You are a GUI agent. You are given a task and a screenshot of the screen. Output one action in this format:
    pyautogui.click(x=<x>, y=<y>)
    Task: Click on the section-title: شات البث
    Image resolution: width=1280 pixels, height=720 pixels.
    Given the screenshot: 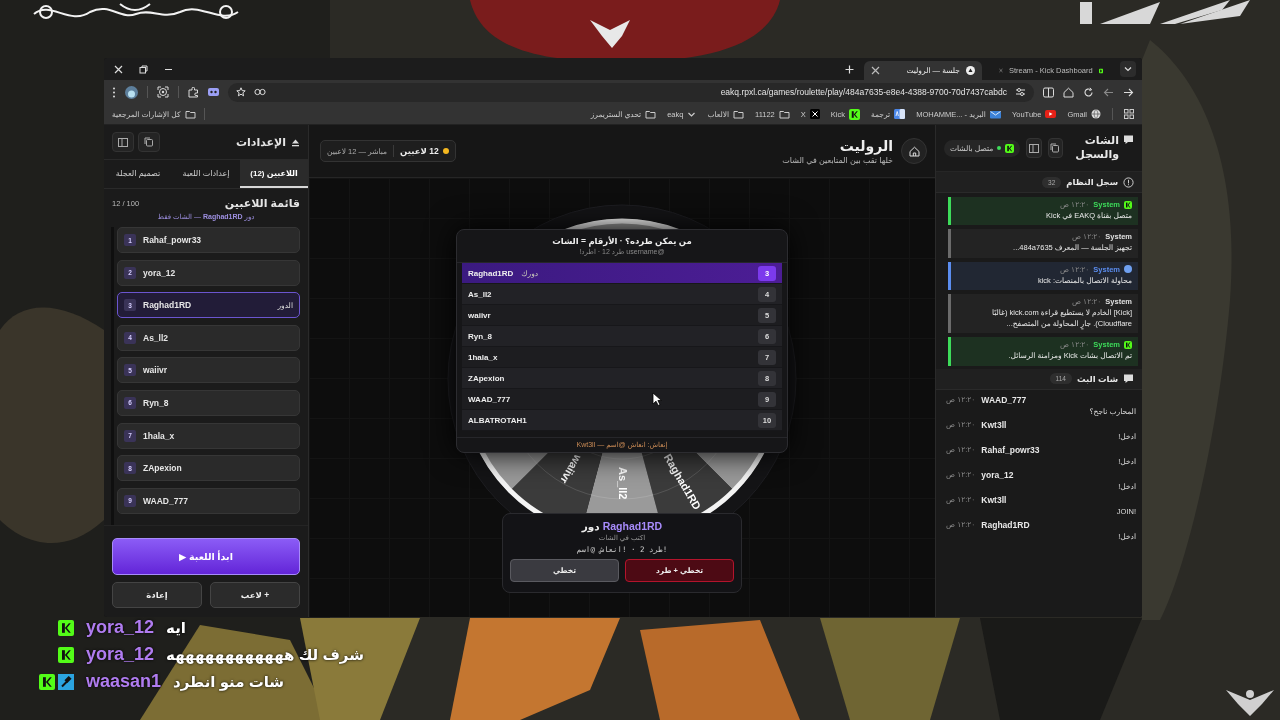 What is the action you would take?
    pyautogui.click(x=1097, y=378)
    